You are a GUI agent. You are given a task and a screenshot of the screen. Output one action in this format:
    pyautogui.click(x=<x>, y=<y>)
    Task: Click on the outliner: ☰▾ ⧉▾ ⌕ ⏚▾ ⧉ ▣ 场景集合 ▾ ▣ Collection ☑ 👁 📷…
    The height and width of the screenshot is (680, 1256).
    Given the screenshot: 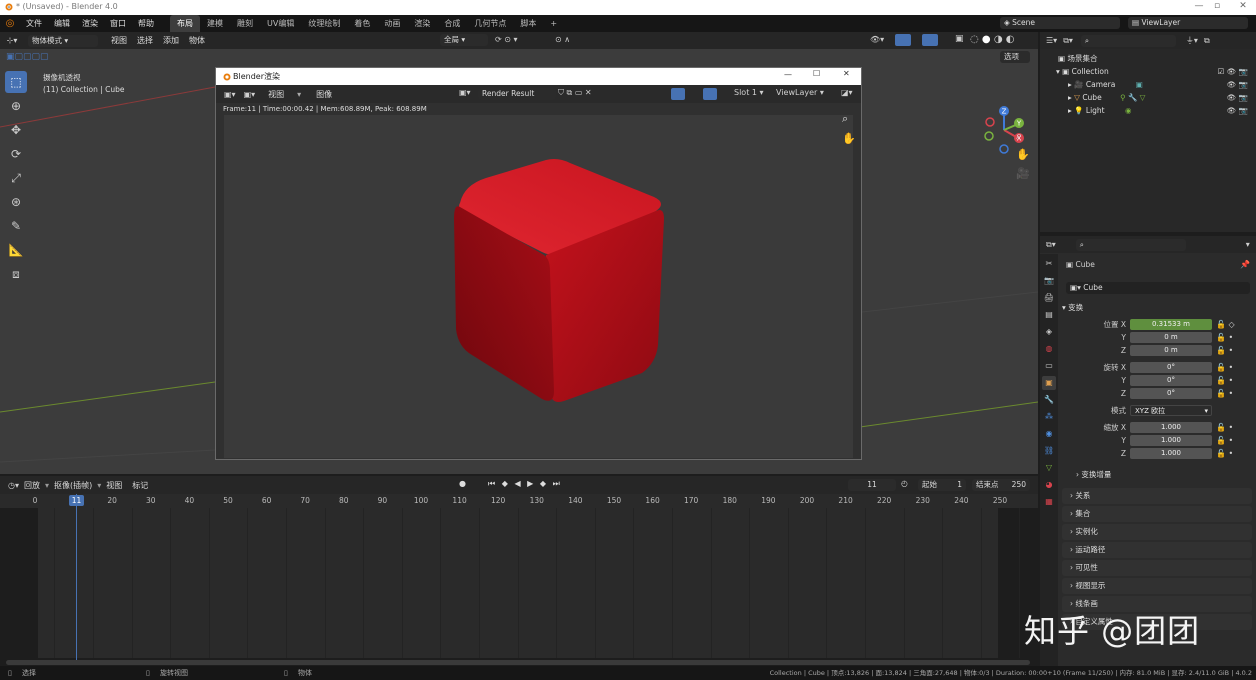 What is the action you would take?
    pyautogui.click(x=1148, y=132)
    